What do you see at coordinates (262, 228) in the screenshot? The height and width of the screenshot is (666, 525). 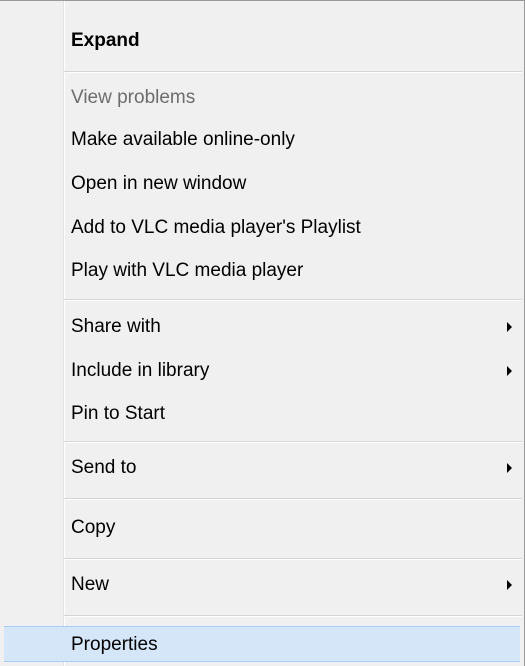 I see `menu-item-add-to-vlc-playlist: Add to VLC media player's Playlist` at bounding box center [262, 228].